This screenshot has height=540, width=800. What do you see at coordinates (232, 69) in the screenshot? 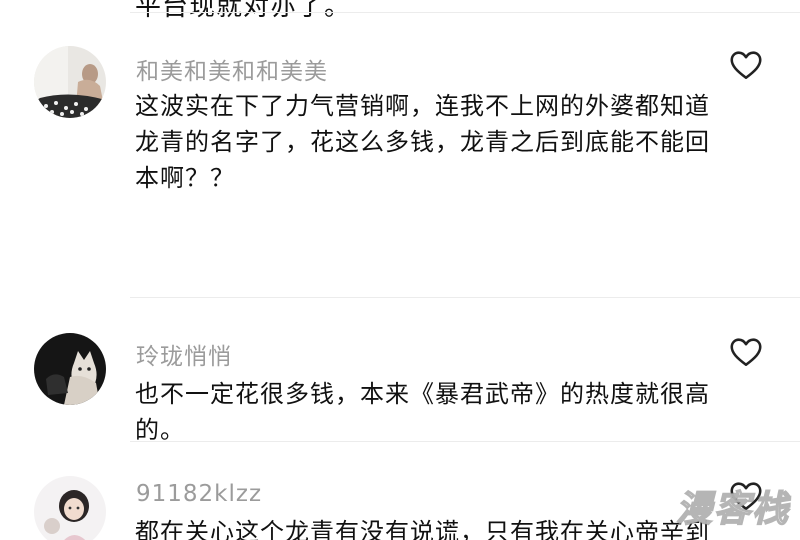
I see `comment-author: 和美和美和和美美` at bounding box center [232, 69].